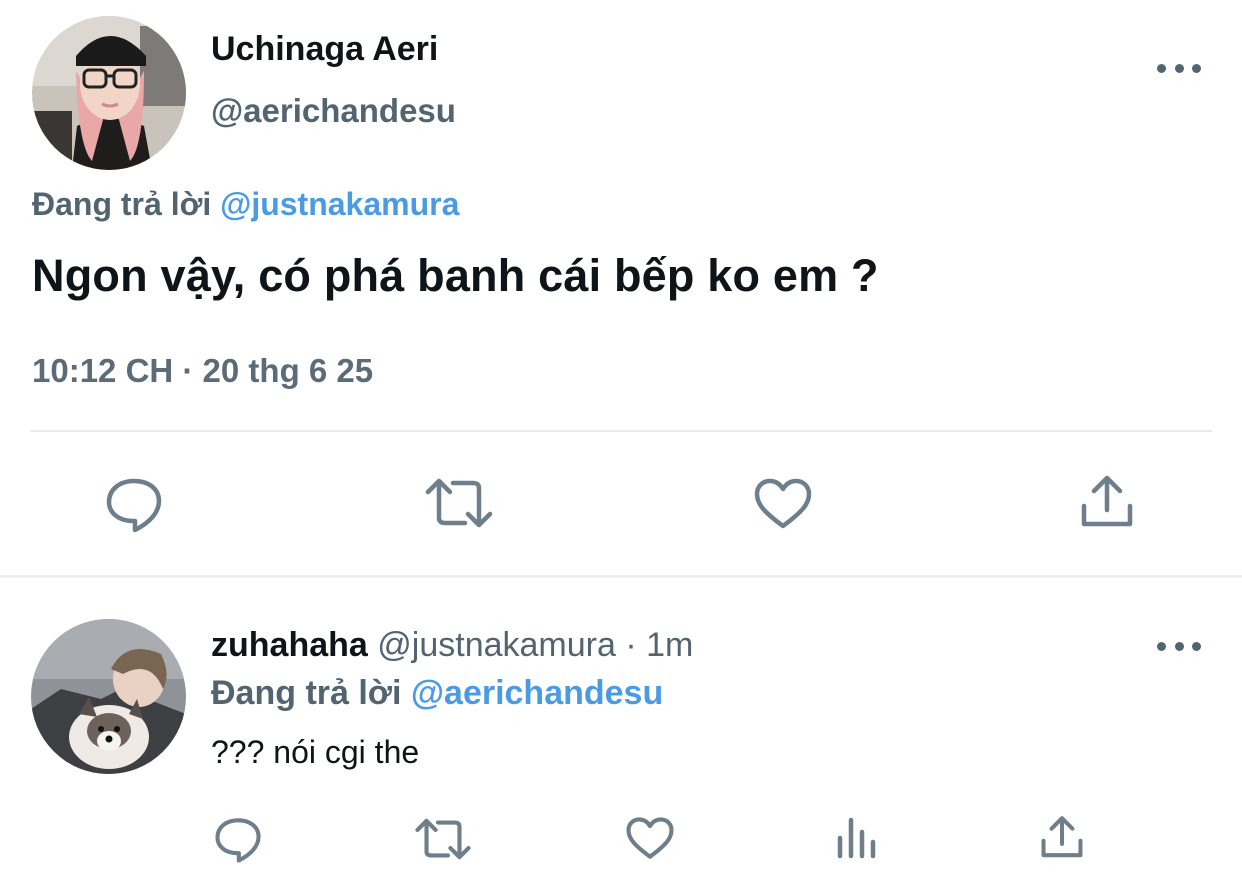 The height and width of the screenshot is (880, 1242). I want to click on tweet-text: Ngon vậy, có phá banh cái bếp ko em ?, so click(455, 275).